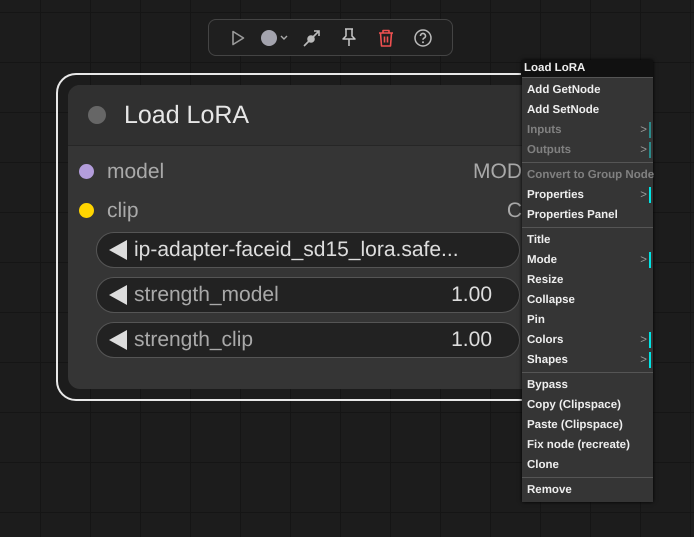 The height and width of the screenshot is (537, 694). What do you see at coordinates (587, 240) in the screenshot?
I see `menu-item: Title` at bounding box center [587, 240].